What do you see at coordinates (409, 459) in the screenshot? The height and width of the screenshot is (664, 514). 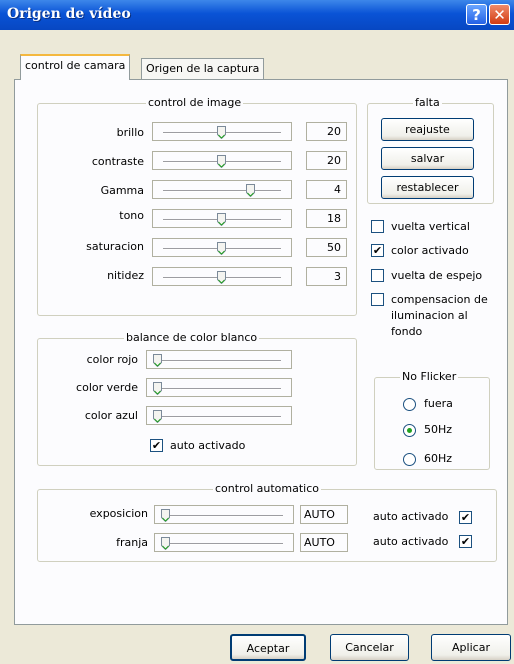 I see `flicker-60hz-radio` at bounding box center [409, 459].